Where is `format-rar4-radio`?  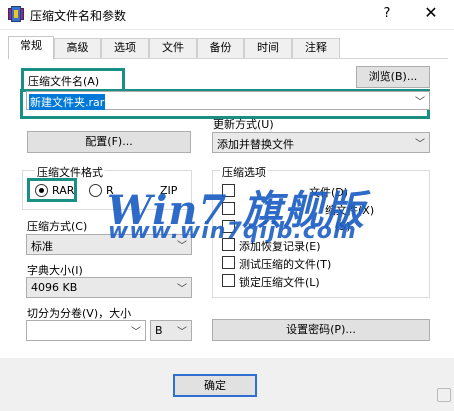 format-rar4-radio is located at coordinates (95, 190).